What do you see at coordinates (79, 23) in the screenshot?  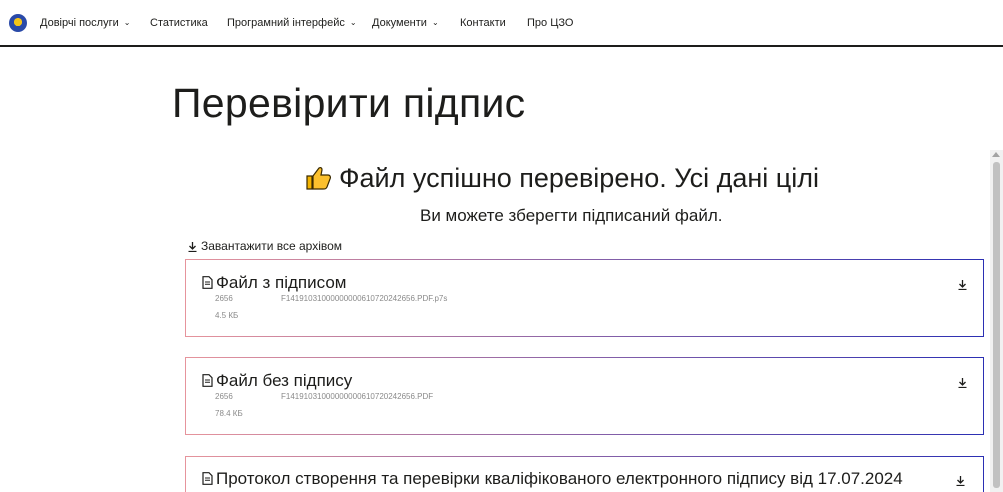 I see `nav-item-label: Довірчі послуги` at bounding box center [79, 23].